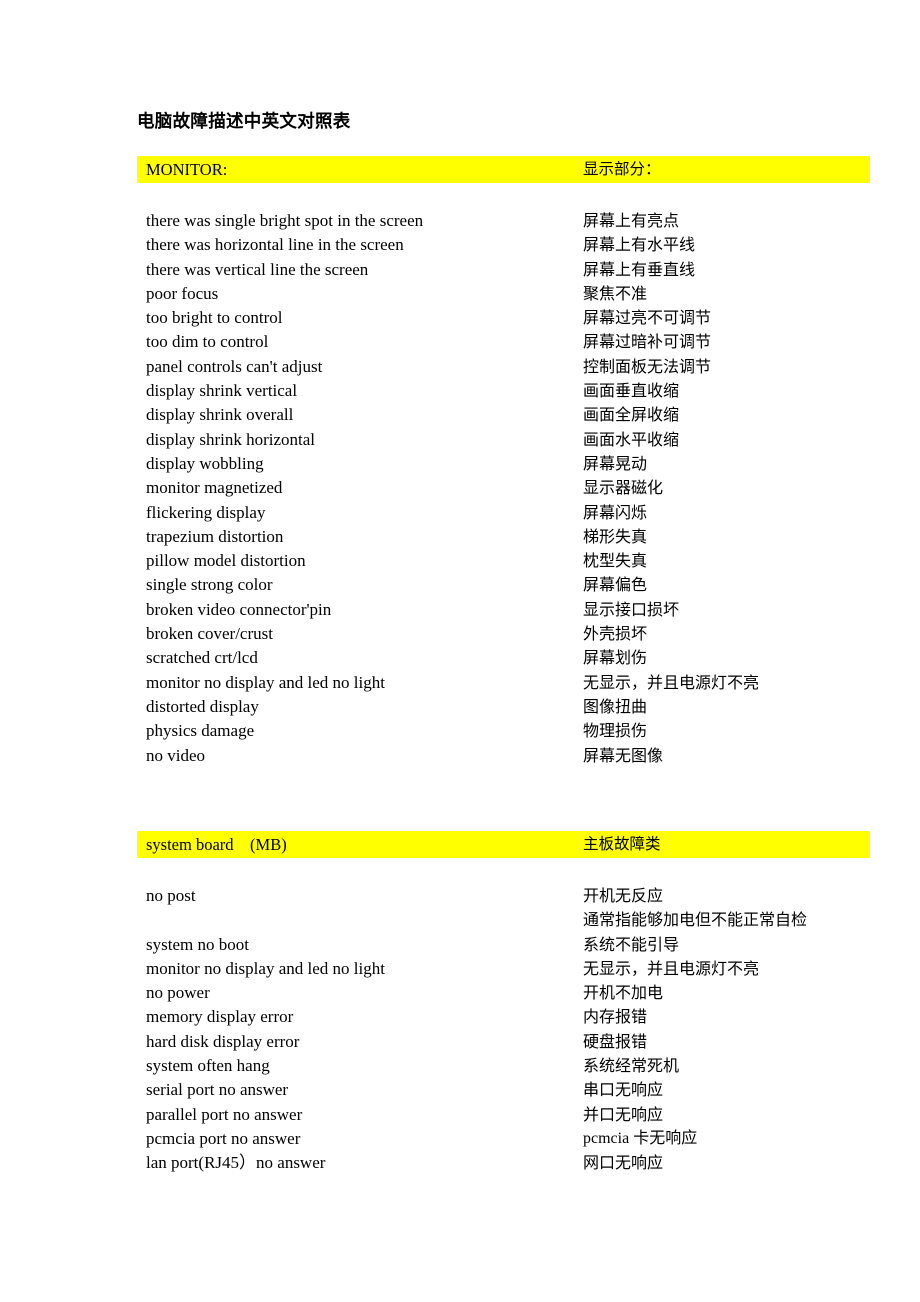 This screenshot has height=1302, width=920. Describe the element at coordinates (503, 1115) in the screenshot. I see `term-row: parallel port no answer 并口无响应` at that location.